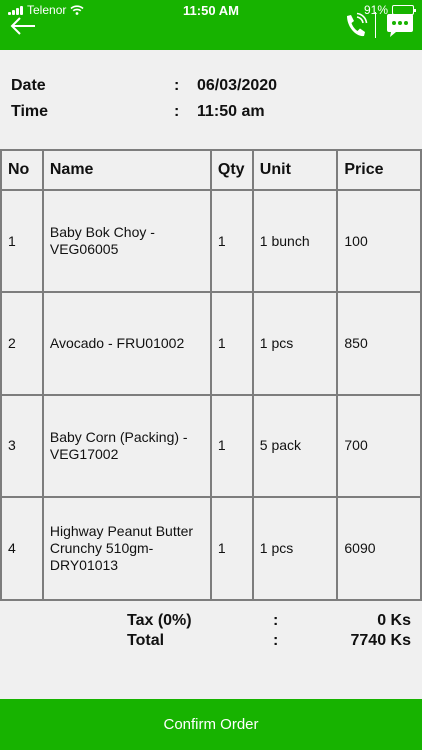 Image resolution: width=422 pixels, height=750 pixels. I want to click on cell-price: 6090, so click(379, 548).